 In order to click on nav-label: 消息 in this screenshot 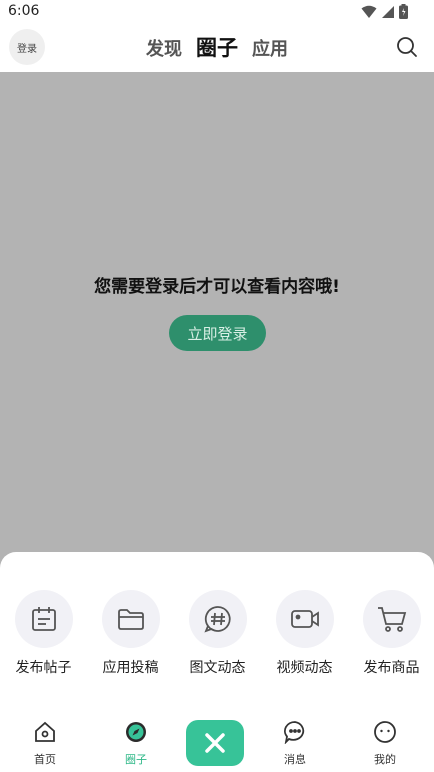, I will do `click(295, 759)`.